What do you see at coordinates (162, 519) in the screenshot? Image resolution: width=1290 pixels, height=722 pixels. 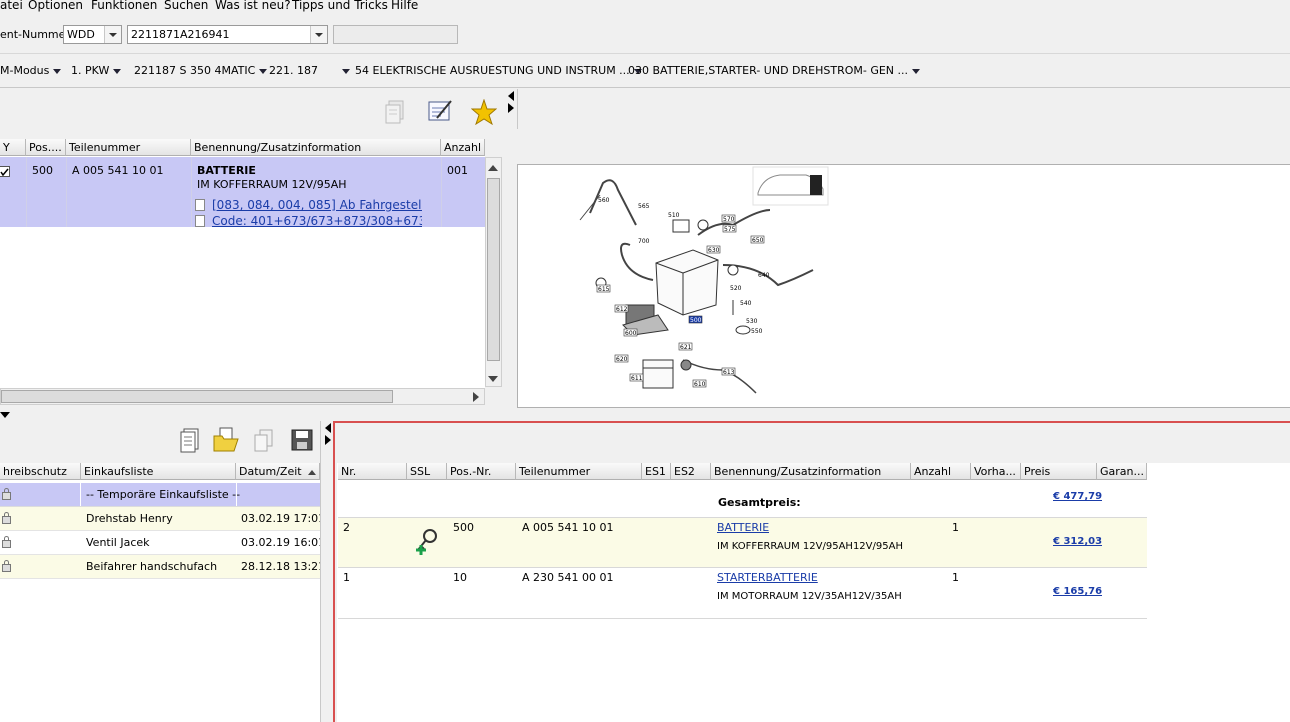 I see `list-item: Drehstab Henry 03.02.19 17:01` at bounding box center [162, 519].